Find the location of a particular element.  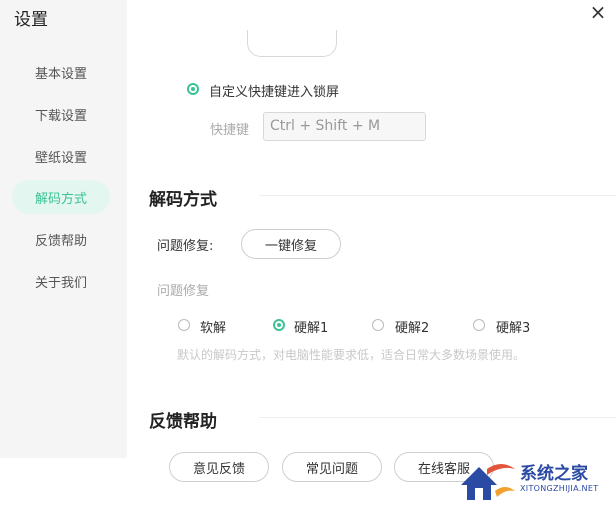

faq-button-label: 常见问题 is located at coordinates (331, 469).